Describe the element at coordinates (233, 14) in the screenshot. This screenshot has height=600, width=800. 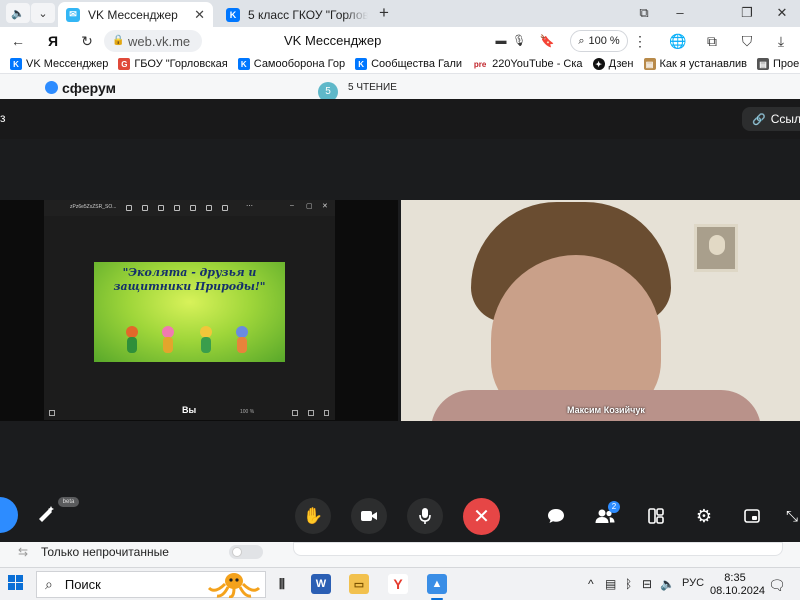
I see `vk-favicon-icon: K` at that location.